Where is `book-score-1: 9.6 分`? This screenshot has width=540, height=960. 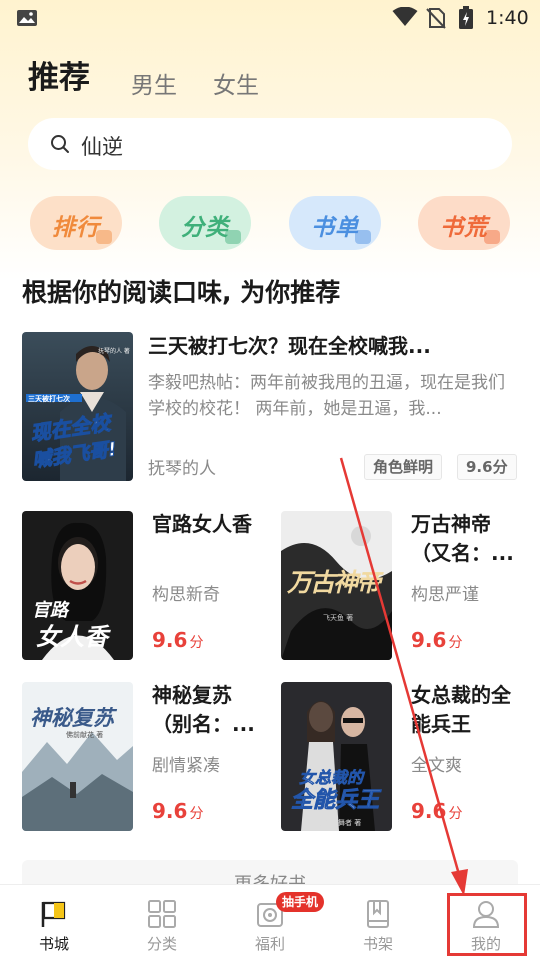
book-score-1: 9.6 分 is located at coordinates (177, 640).